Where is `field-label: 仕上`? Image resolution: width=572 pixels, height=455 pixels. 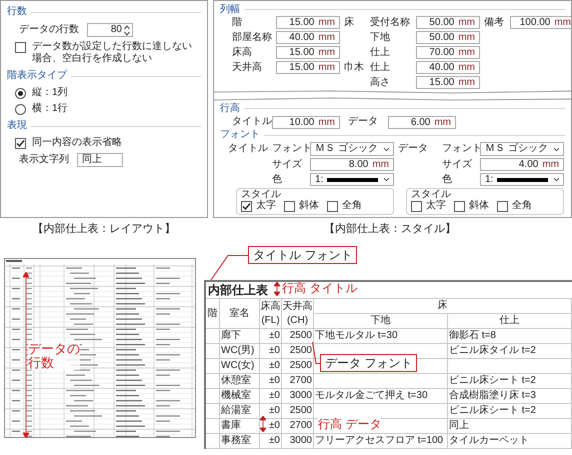 field-label: 仕上 is located at coordinates (380, 52).